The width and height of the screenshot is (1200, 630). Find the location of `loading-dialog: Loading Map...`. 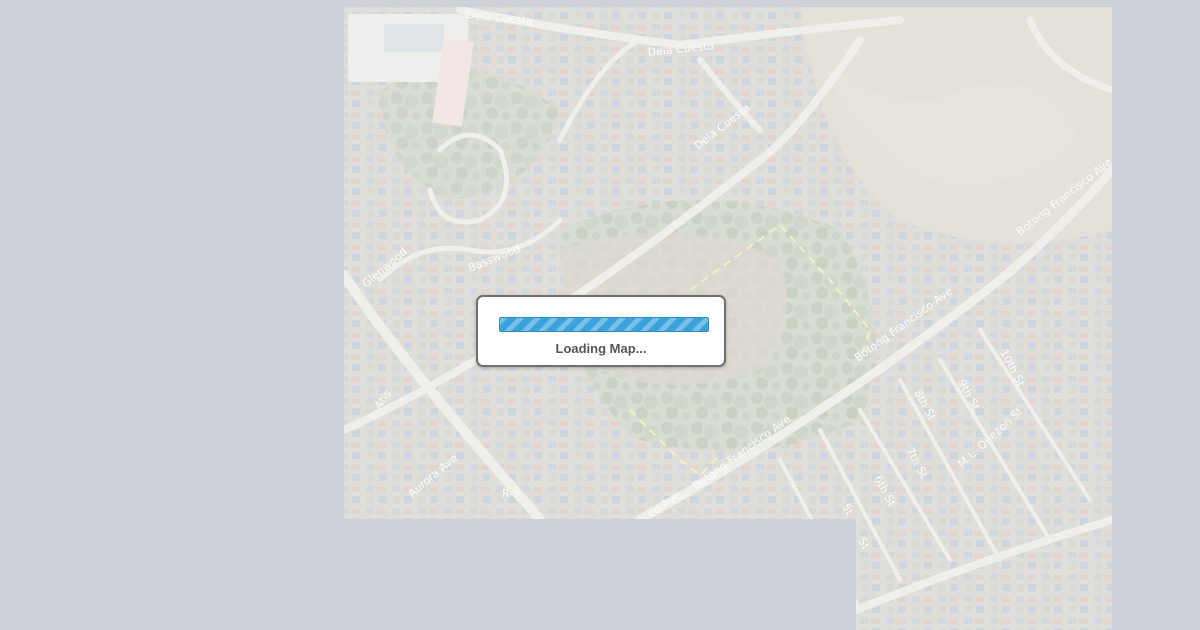

loading-dialog: Loading Map... is located at coordinates (601, 331).